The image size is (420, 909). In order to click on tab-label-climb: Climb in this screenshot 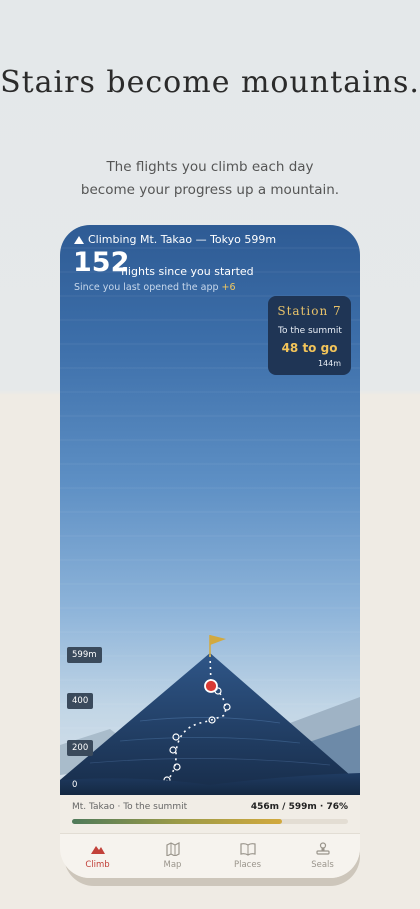, I will do `click(97, 865)`.